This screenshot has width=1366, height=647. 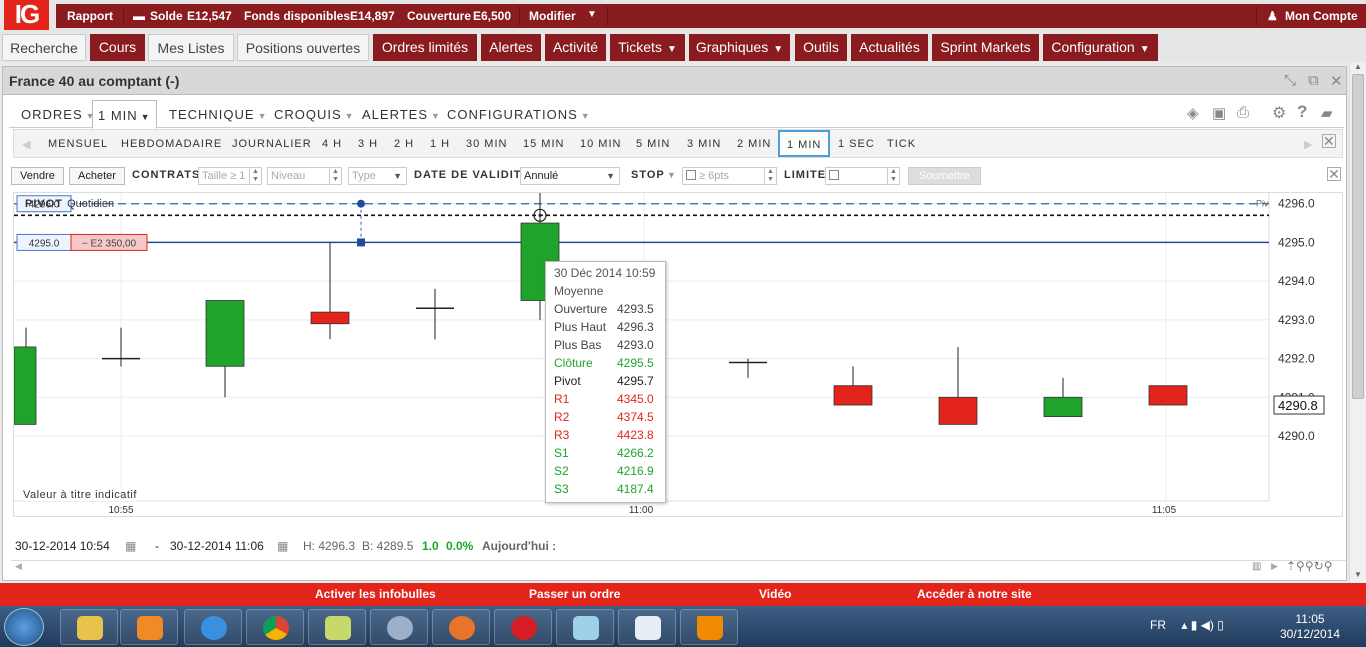 What do you see at coordinates (272, 144) in the screenshot?
I see `period-journalier: JOURNALIER` at bounding box center [272, 144].